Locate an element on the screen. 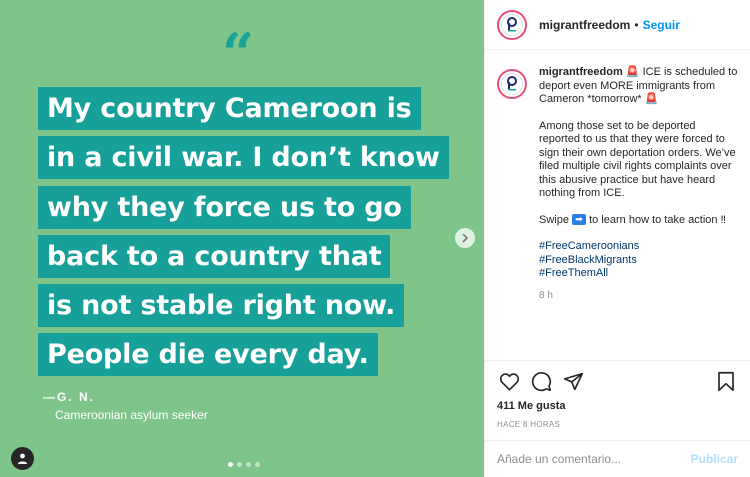 The height and width of the screenshot is (477, 750). share-icon is located at coordinates (573, 381).